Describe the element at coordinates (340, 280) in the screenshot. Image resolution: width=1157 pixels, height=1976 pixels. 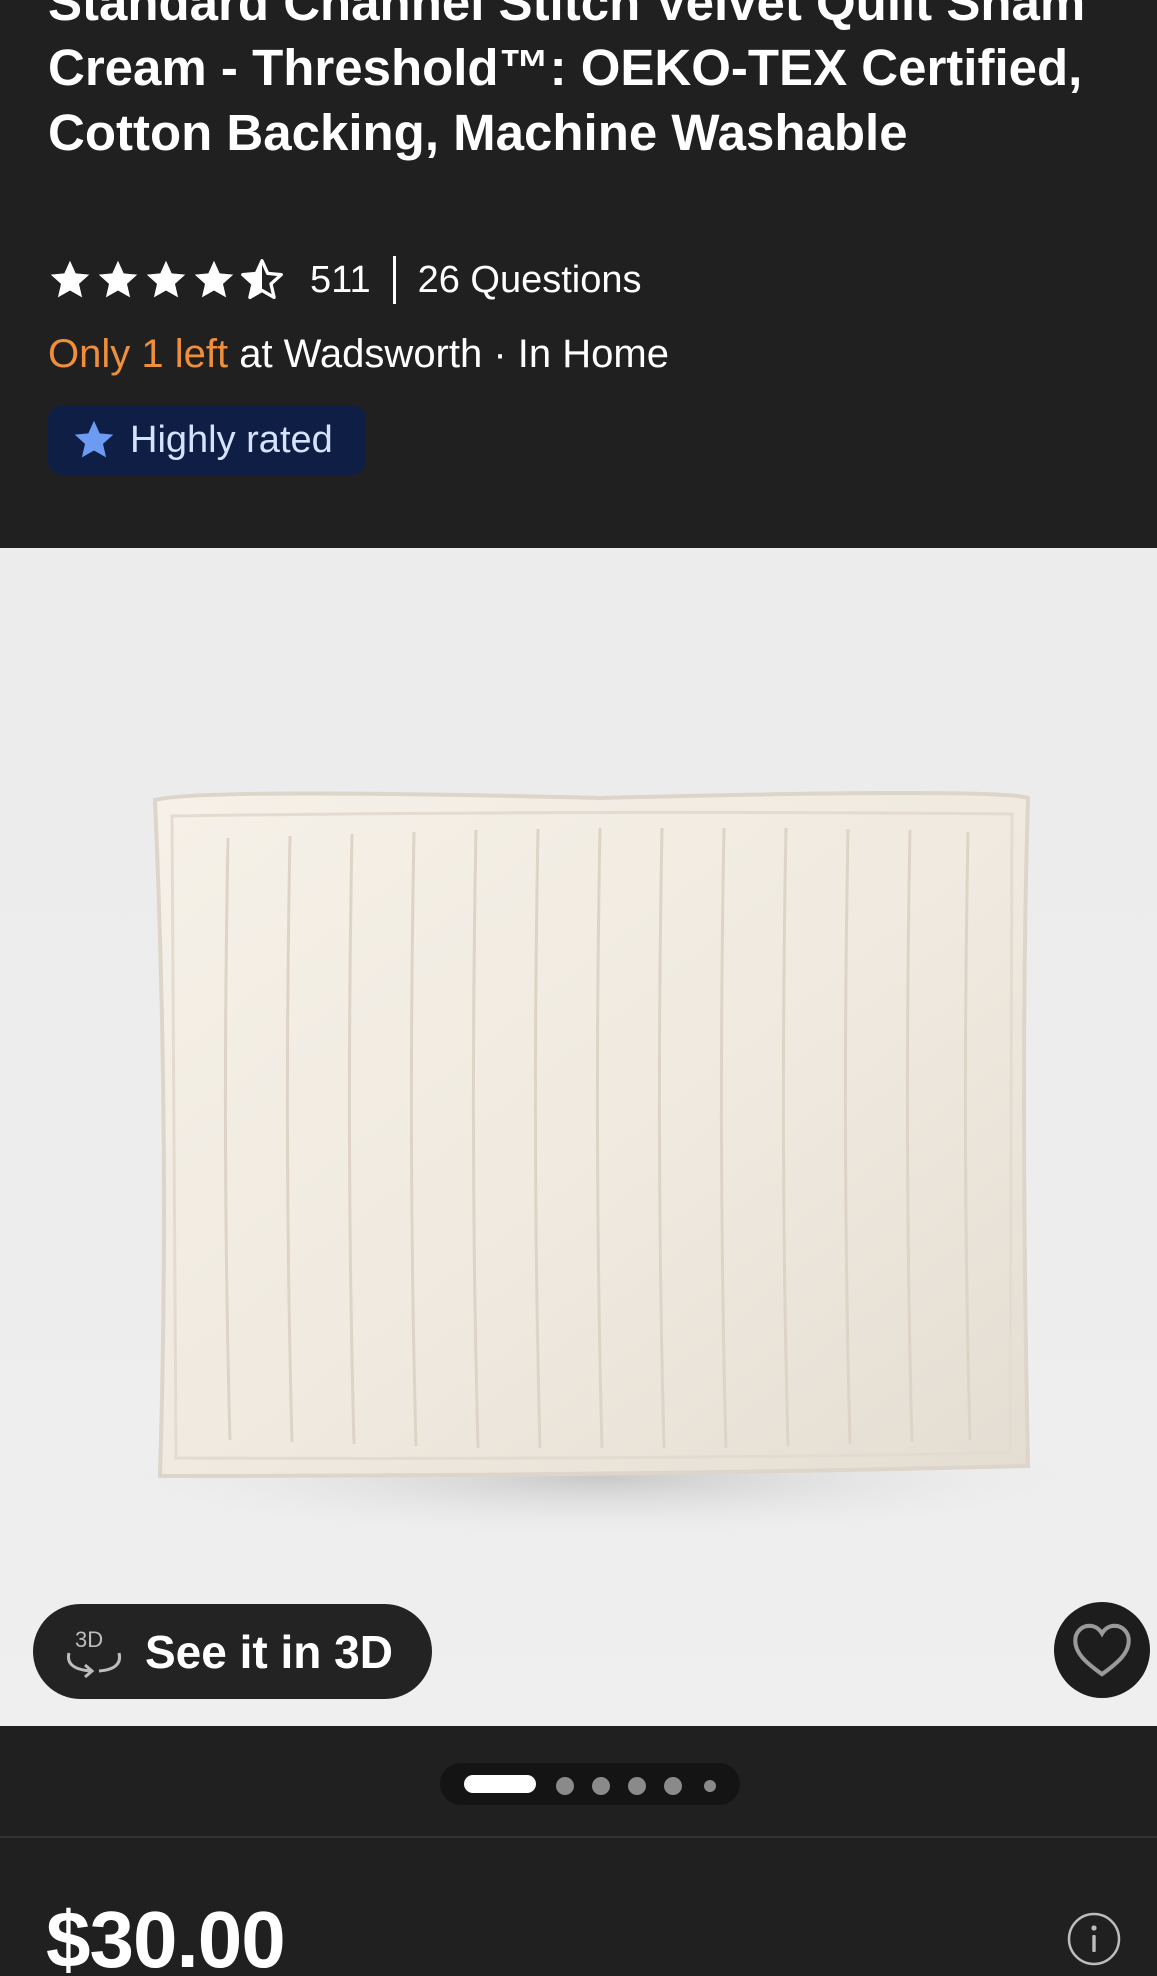
I see `review-count: 511` at that location.